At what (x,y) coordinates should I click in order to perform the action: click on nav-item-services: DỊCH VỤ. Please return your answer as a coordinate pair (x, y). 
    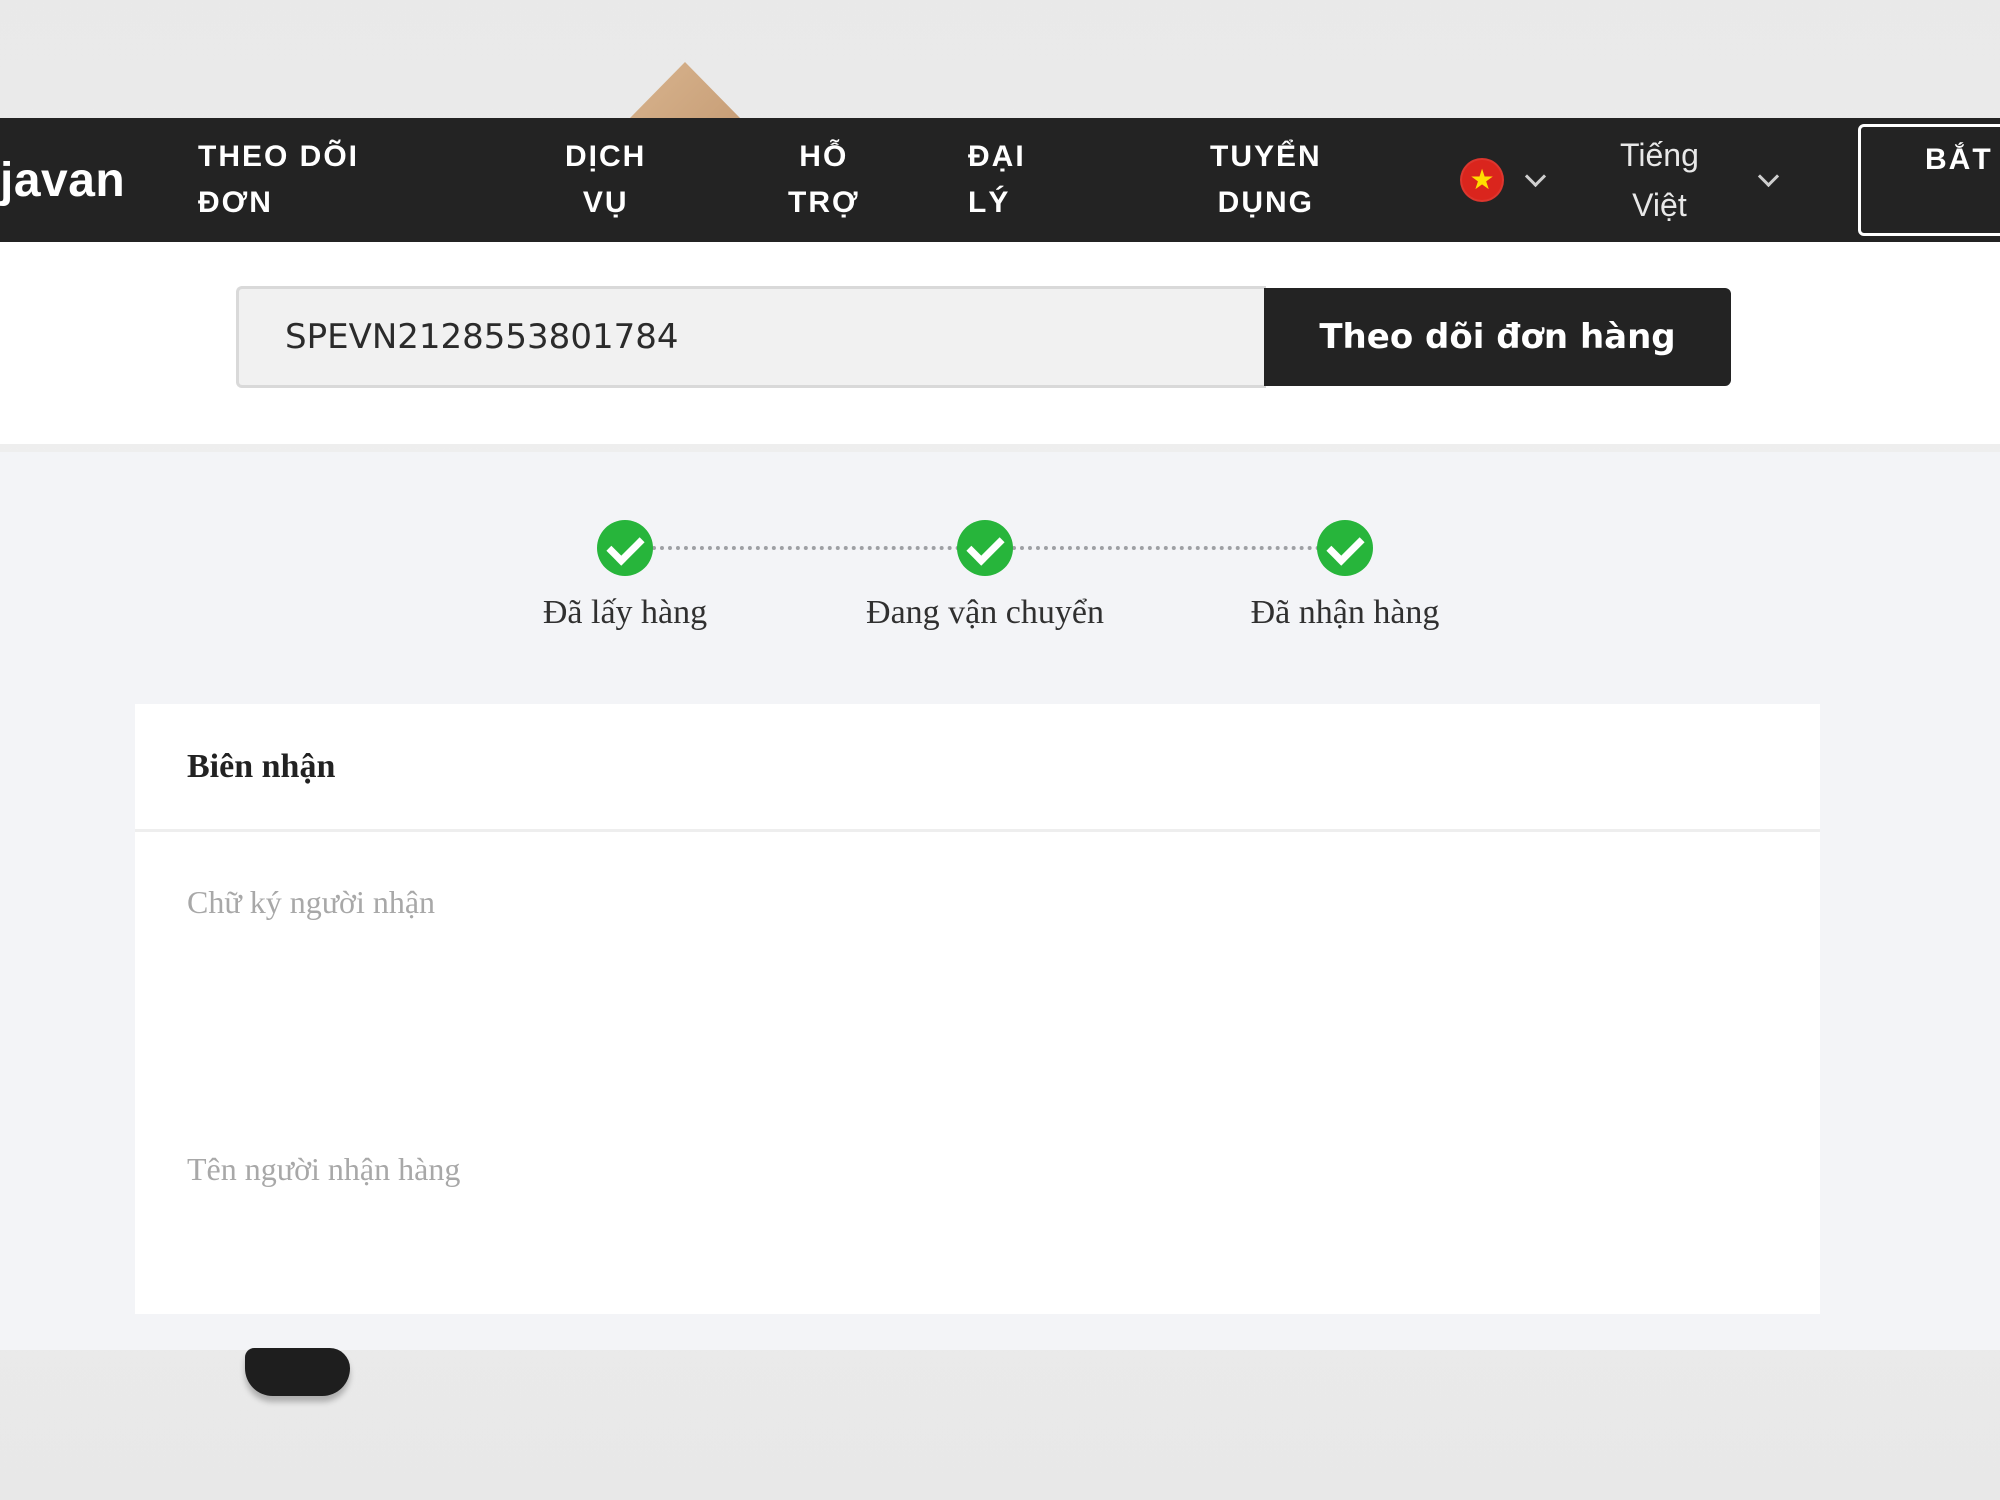
    Looking at the image, I should click on (605, 180).